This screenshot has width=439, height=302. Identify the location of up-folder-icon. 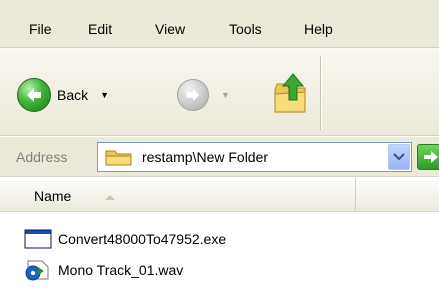
(290, 93).